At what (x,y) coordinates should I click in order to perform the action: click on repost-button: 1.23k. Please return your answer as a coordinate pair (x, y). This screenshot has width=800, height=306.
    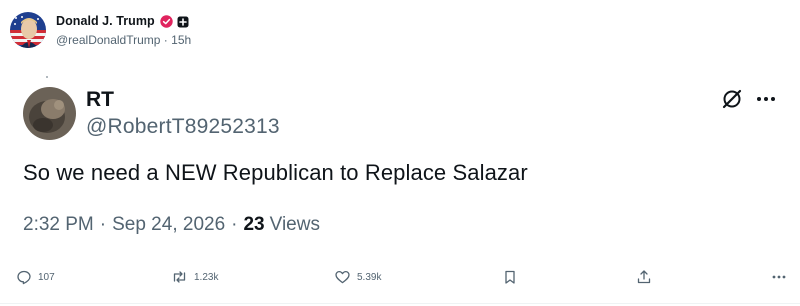
    Looking at the image, I should click on (194, 277).